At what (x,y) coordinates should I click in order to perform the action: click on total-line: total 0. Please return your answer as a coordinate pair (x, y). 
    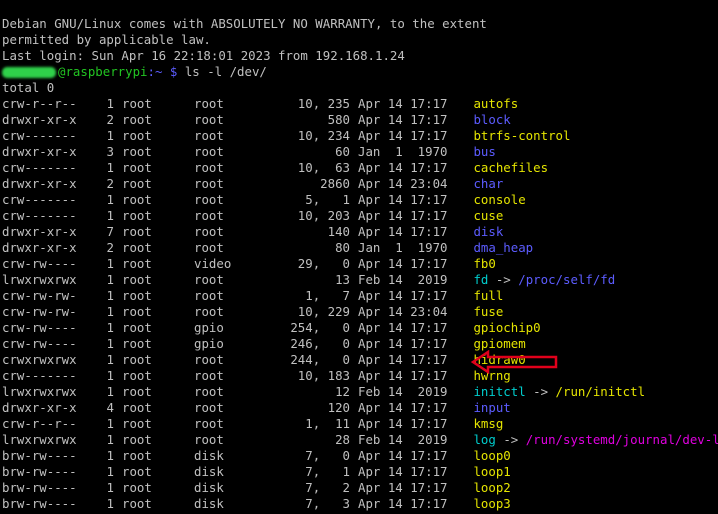
    Looking at the image, I should click on (28, 87).